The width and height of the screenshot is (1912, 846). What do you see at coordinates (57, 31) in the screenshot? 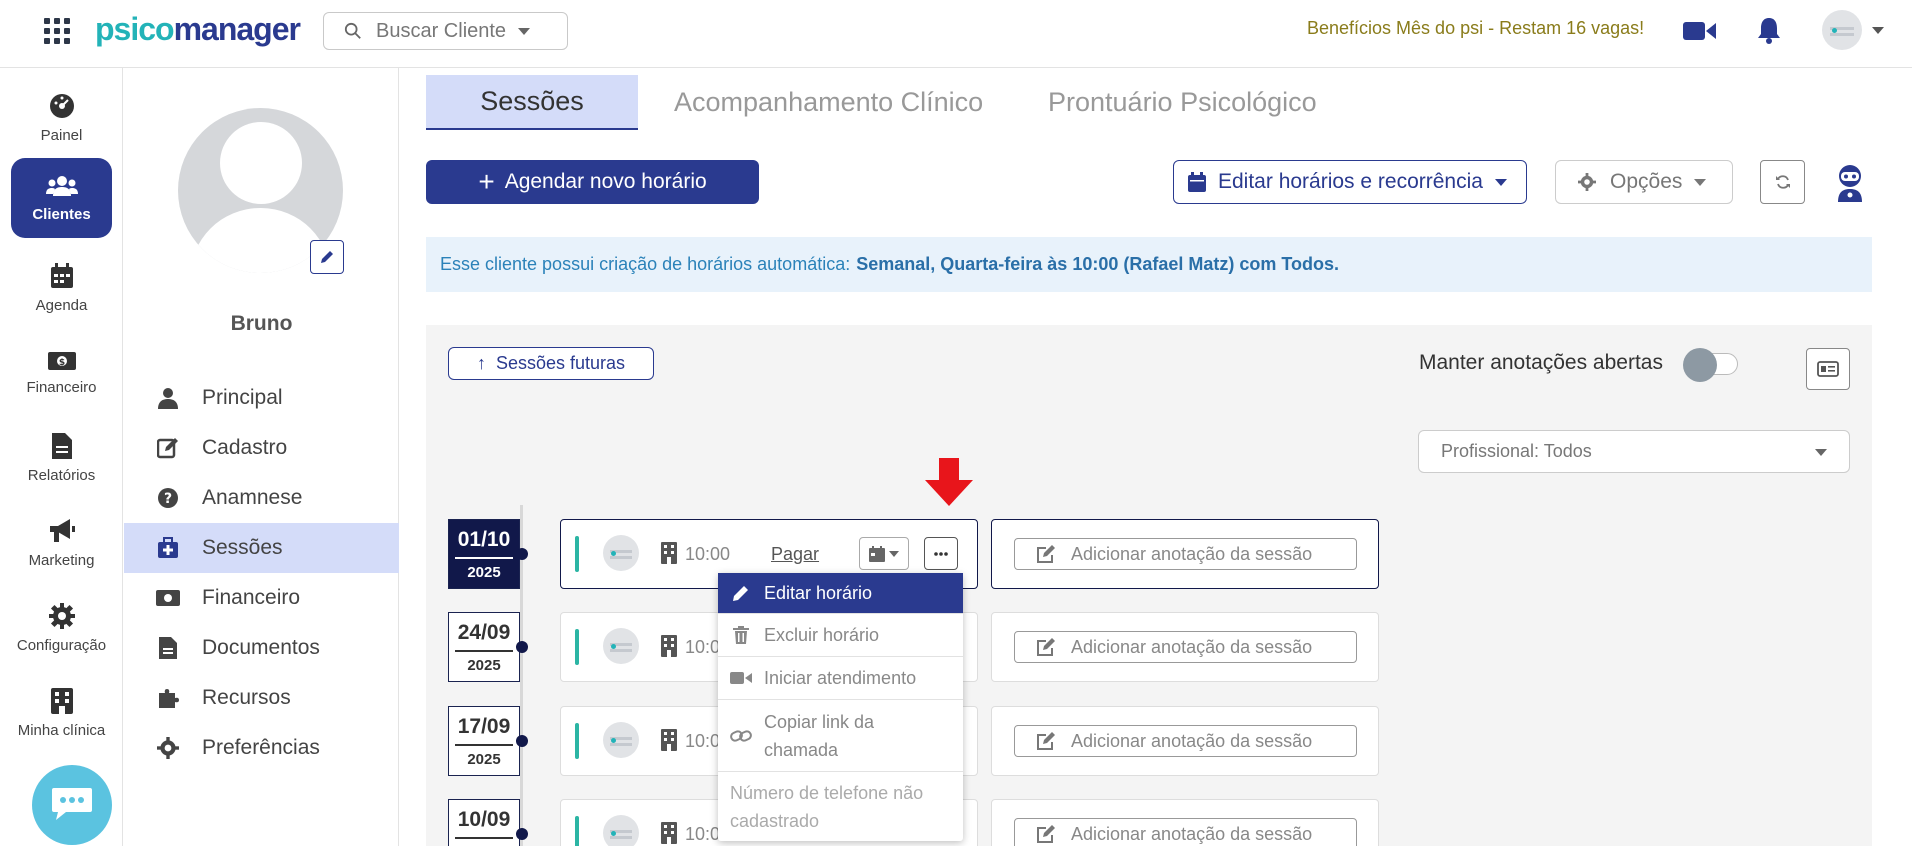
I see `apps-grid-icon` at bounding box center [57, 31].